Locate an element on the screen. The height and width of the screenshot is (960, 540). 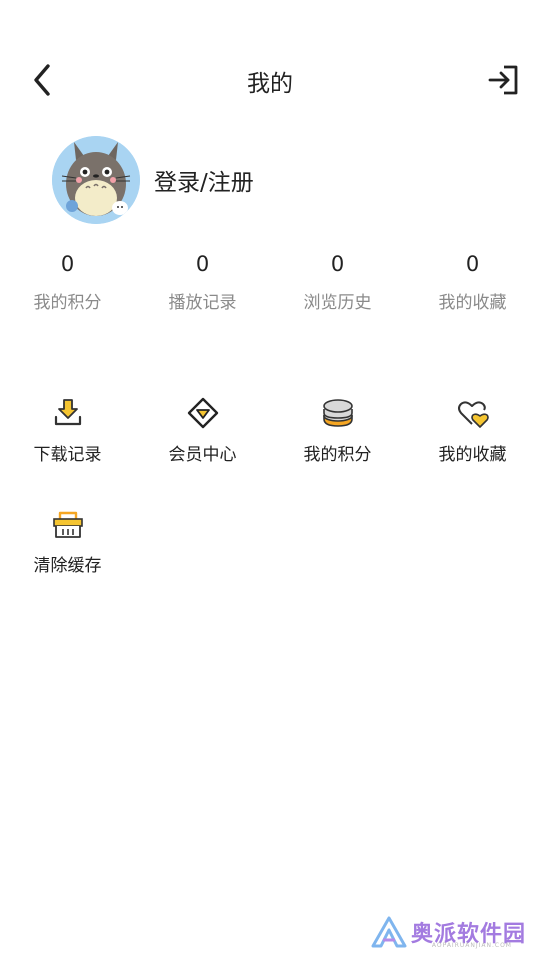
diamond-icon is located at coordinates (202, 413).